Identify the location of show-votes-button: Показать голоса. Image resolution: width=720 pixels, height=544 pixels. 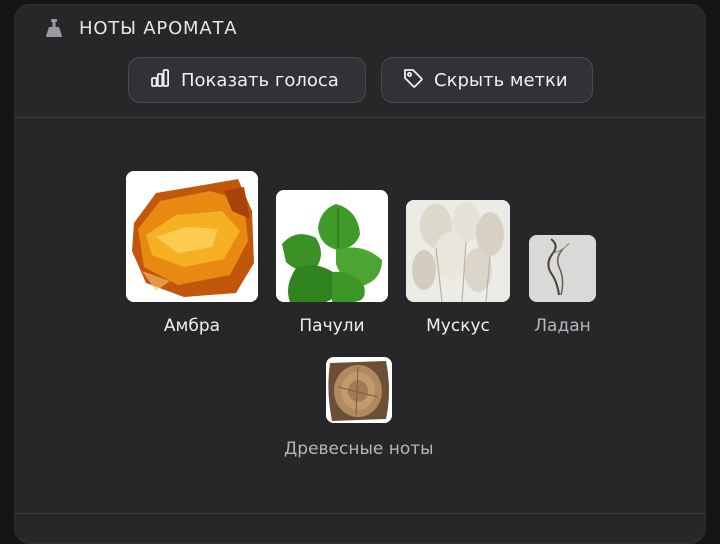
(247, 80).